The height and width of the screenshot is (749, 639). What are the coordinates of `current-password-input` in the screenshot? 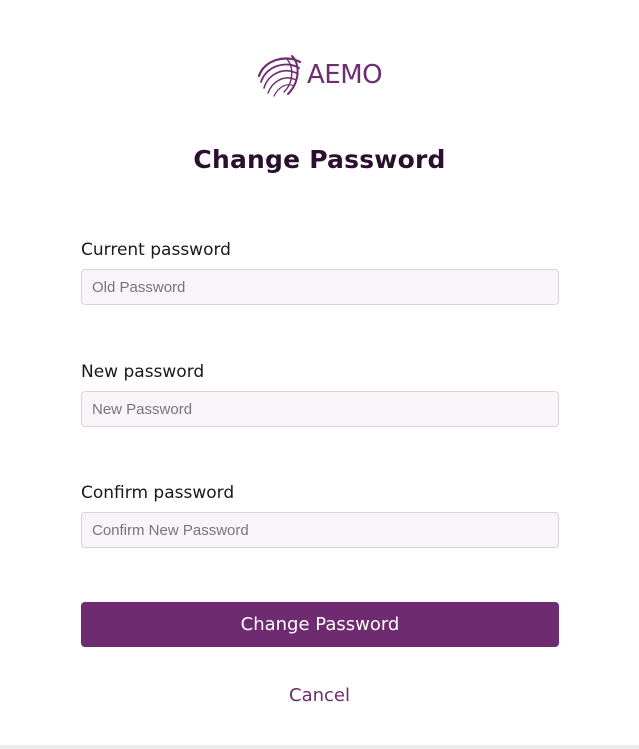 It's located at (320, 287).